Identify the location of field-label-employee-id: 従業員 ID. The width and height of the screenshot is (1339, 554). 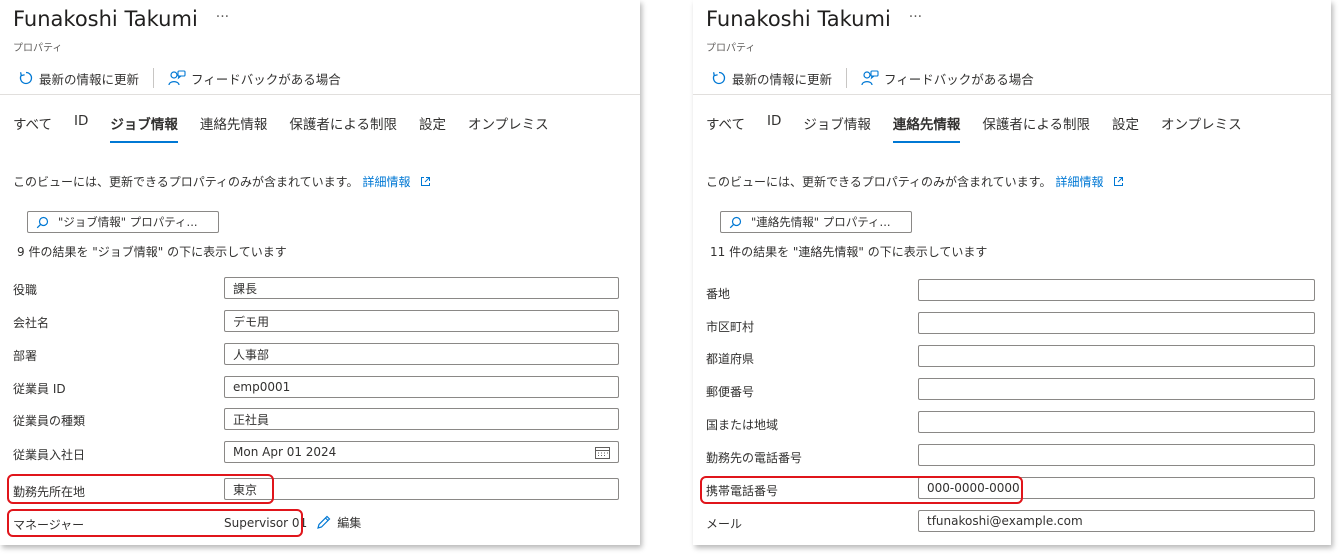
(39, 389).